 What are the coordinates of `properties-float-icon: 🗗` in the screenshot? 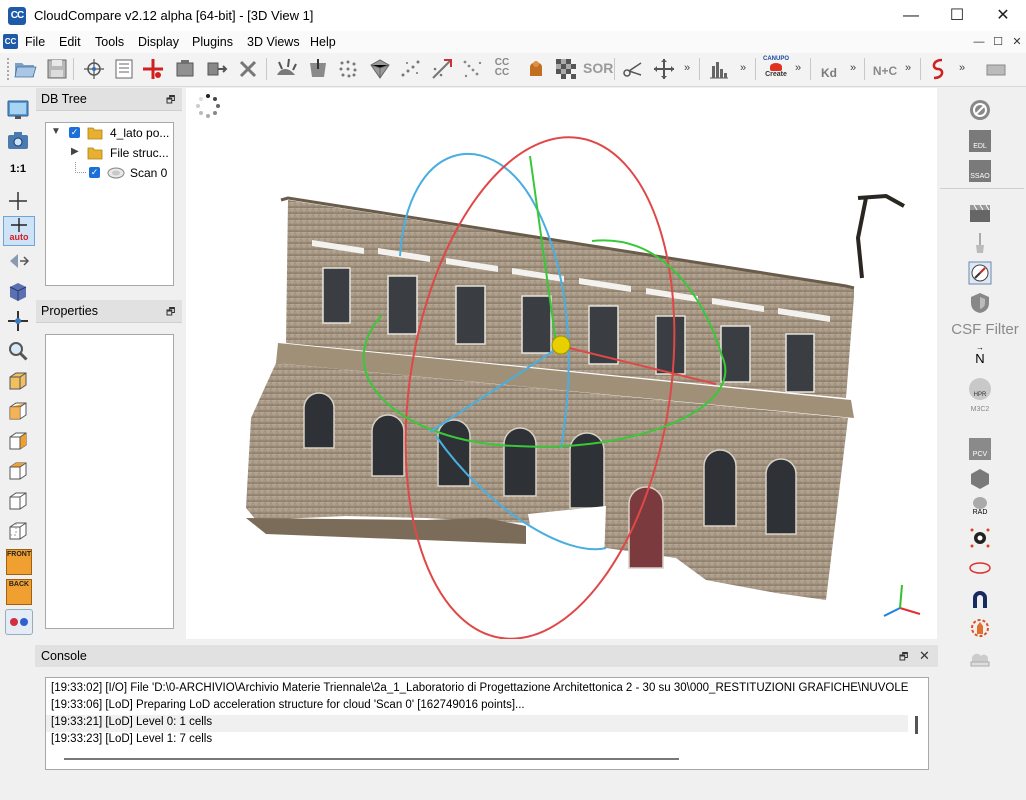 It's located at (170, 313).